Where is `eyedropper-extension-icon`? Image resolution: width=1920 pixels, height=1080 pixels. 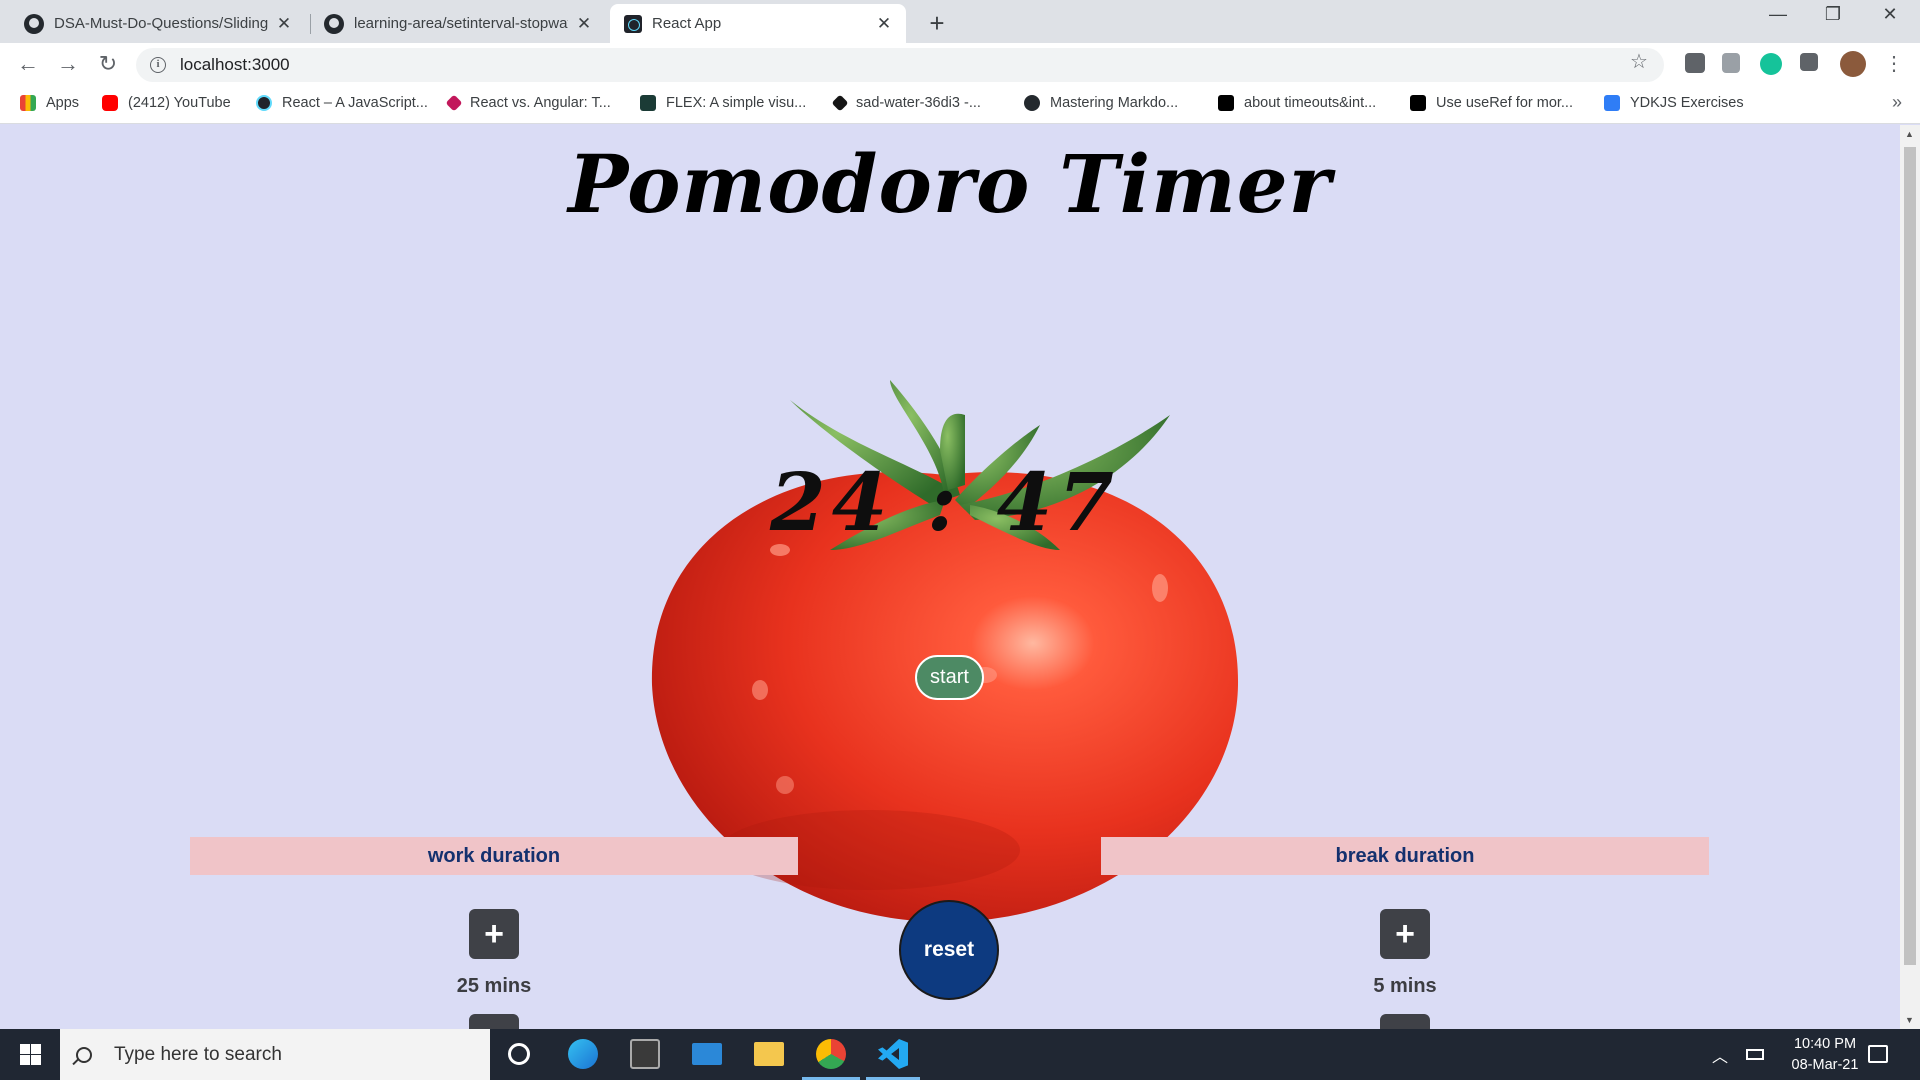
eyedropper-extension-icon is located at coordinates (1695, 63).